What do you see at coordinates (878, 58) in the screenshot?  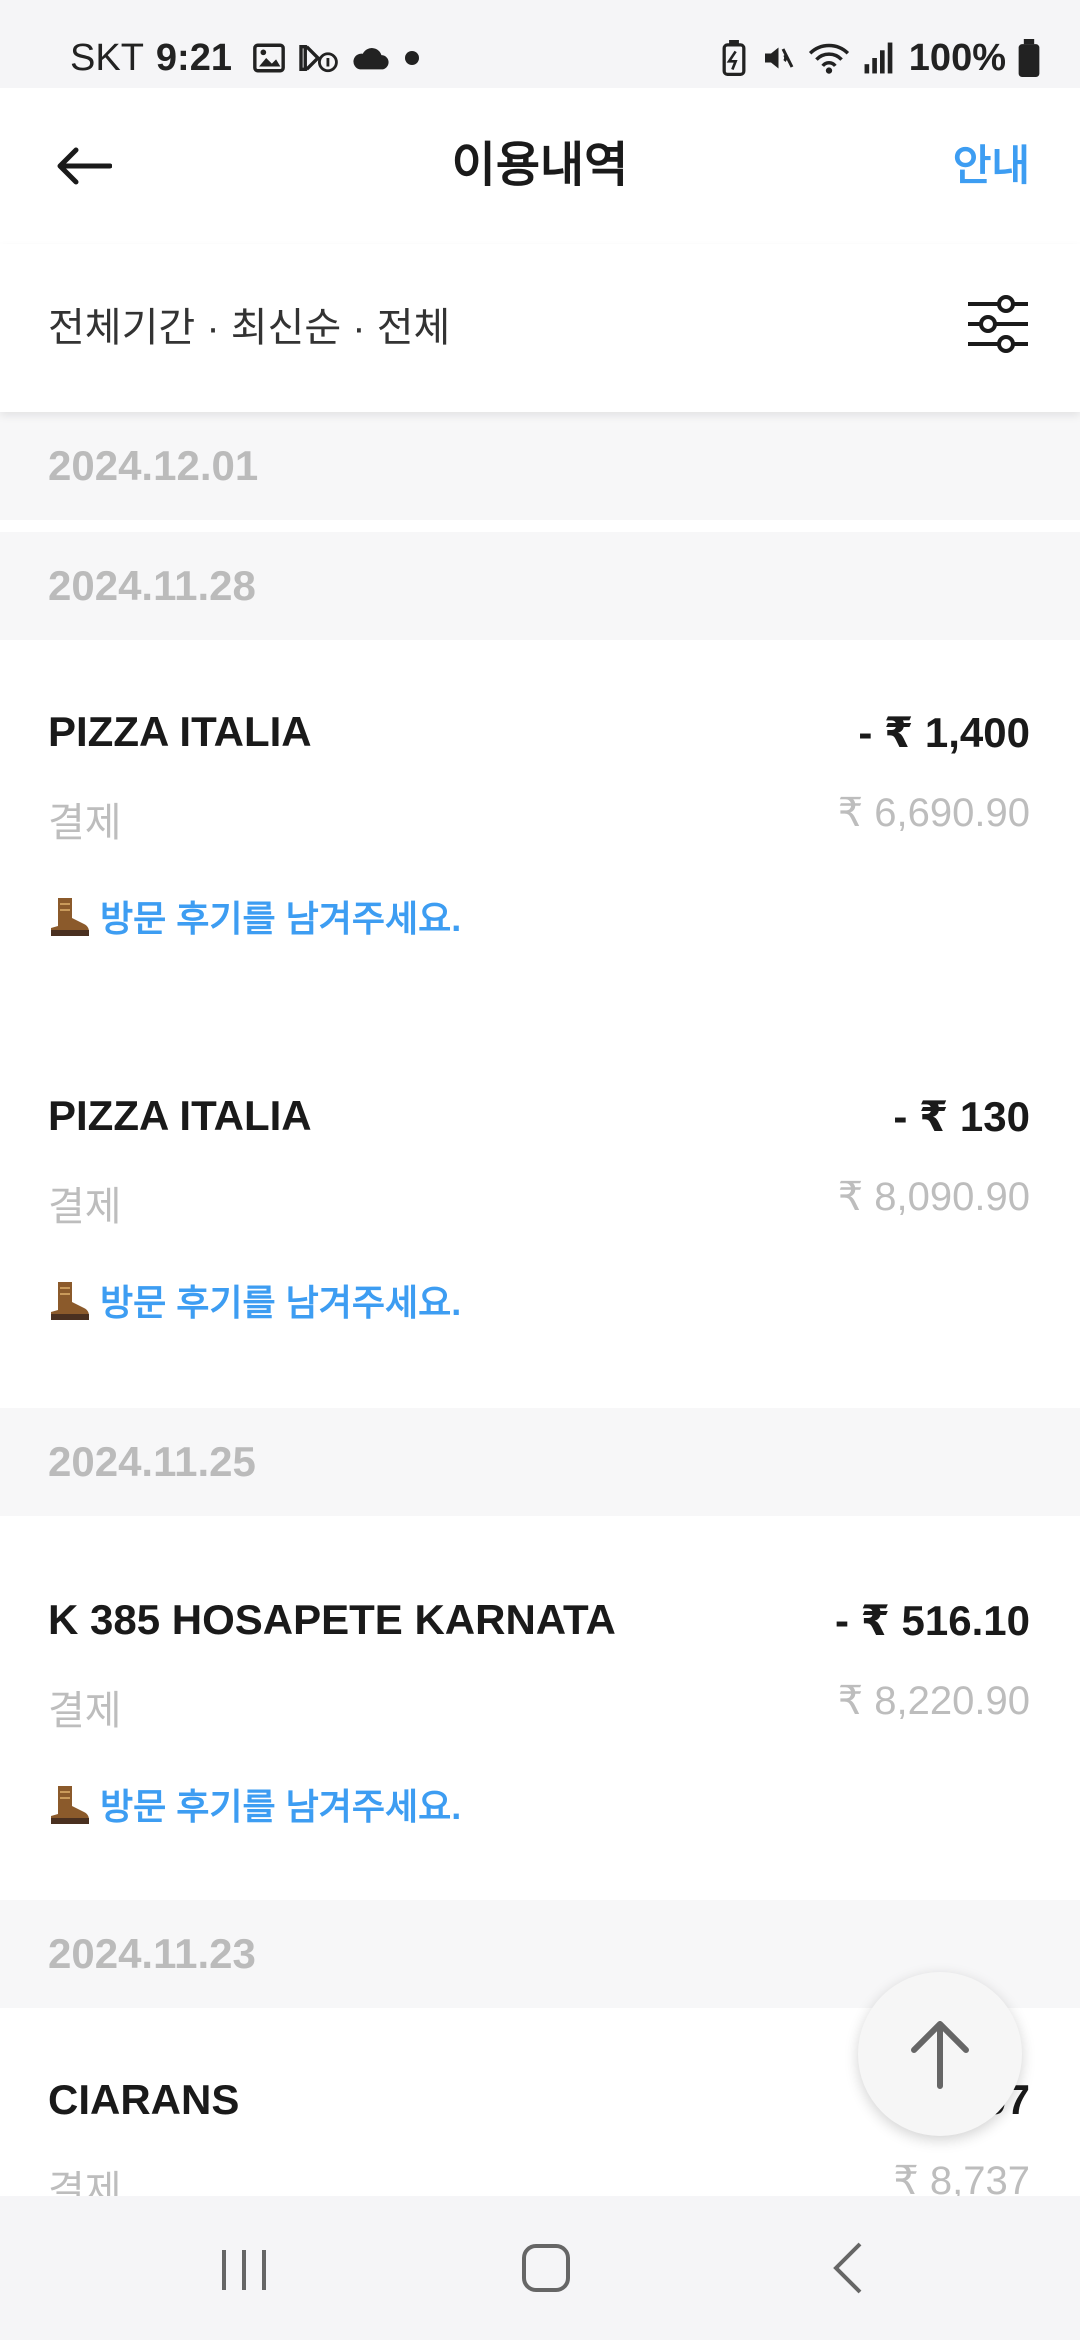 I see `signal-icon` at bounding box center [878, 58].